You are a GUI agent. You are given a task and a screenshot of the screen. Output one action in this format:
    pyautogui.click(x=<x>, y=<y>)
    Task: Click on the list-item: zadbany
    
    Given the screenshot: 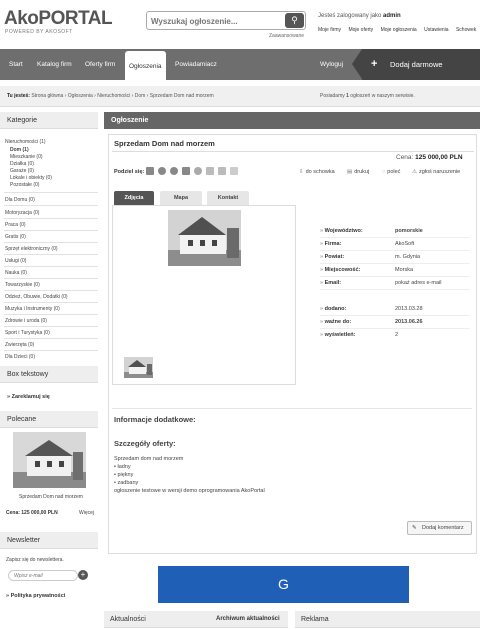 What is the action you would take?
    pyautogui.click(x=126, y=483)
    